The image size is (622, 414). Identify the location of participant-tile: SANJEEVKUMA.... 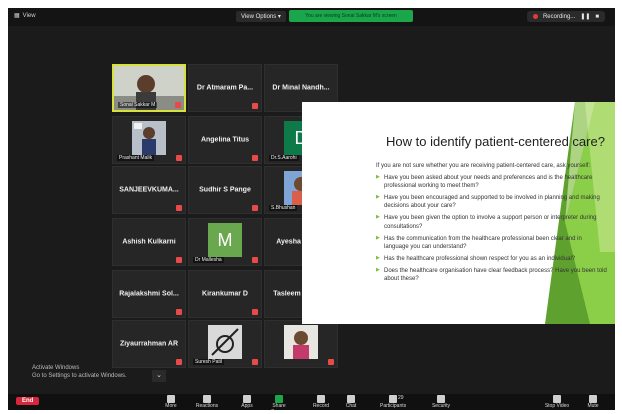
(149, 190).